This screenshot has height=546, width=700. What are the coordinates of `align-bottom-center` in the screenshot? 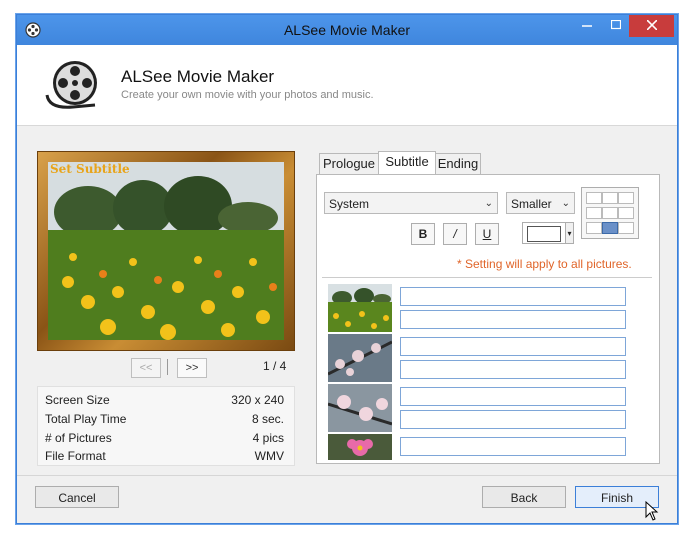 It's located at (610, 228).